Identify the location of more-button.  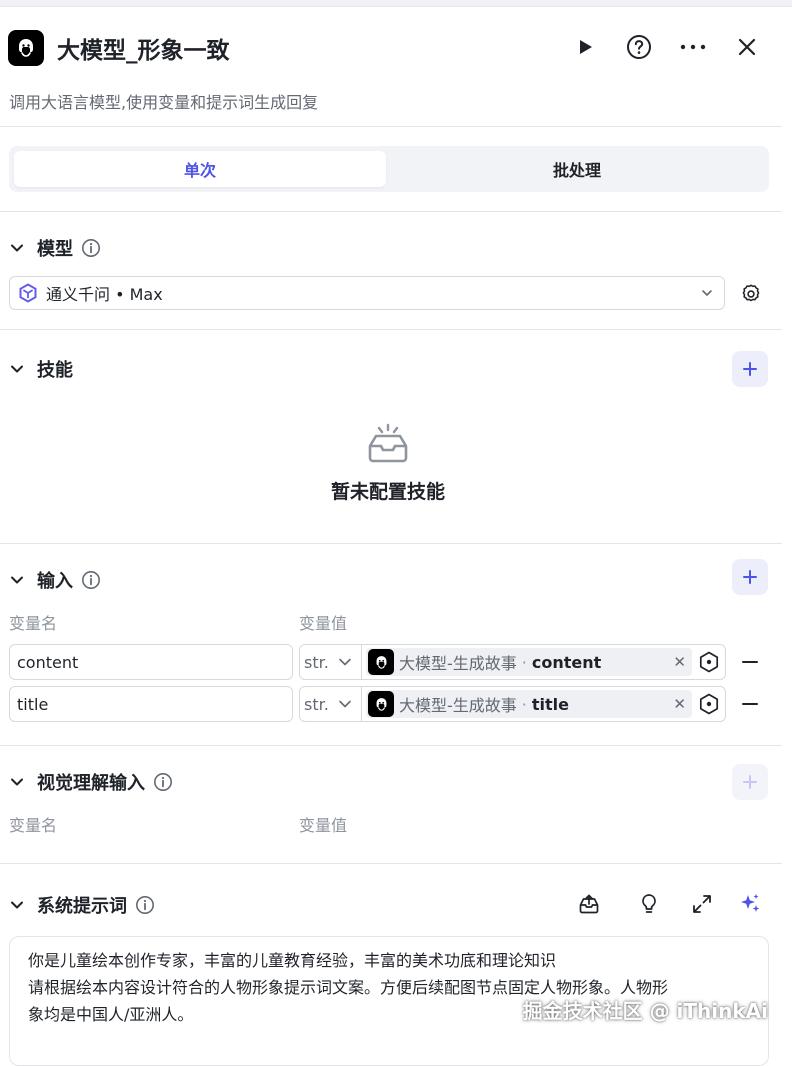
(693, 47).